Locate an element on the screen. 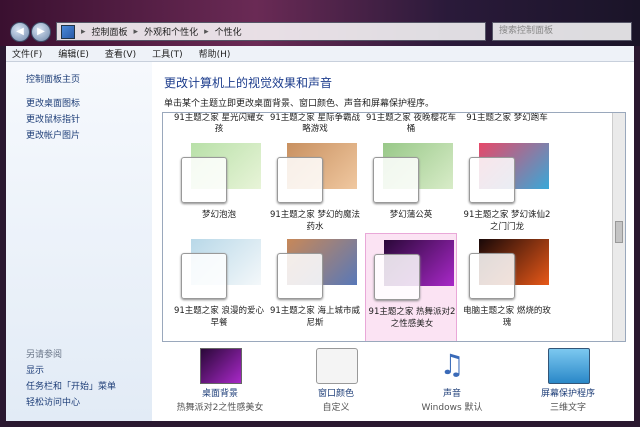 The width and height of the screenshot is (640, 427). theme-tile: 91主题之家 浪漫的爱心早餐 is located at coordinates (219, 287).